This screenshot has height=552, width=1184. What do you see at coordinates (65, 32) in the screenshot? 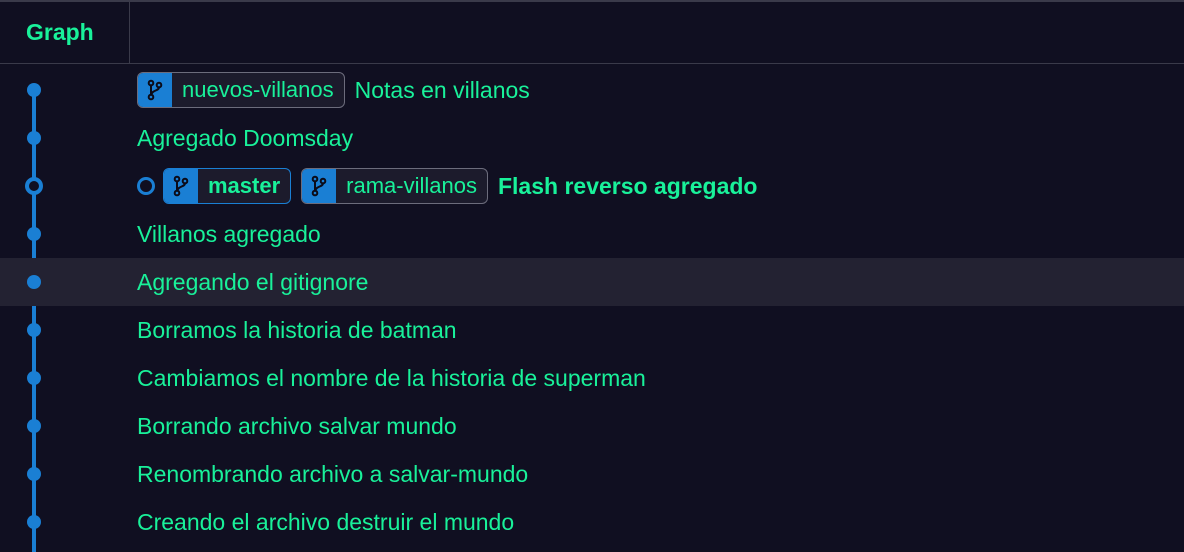
I see `graph-column-header: Graph` at bounding box center [65, 32].